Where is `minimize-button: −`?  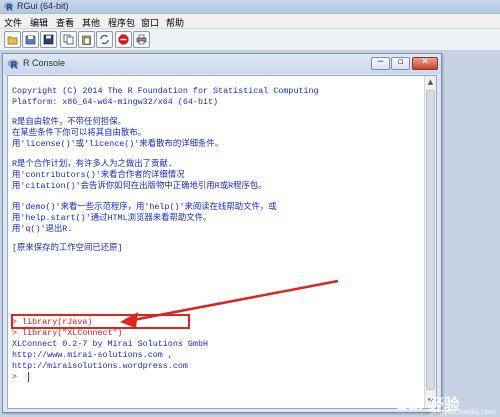 minimize-button: − is located at coordinates (380, 63).